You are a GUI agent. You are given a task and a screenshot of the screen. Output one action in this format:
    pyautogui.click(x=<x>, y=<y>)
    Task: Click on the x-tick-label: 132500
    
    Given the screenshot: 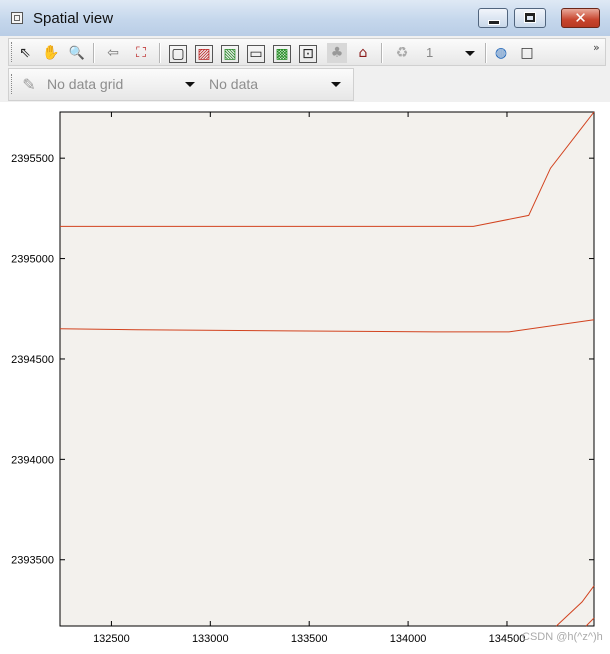 What is the action you would take?
    pyautogui.click(x=111, y=639)
    